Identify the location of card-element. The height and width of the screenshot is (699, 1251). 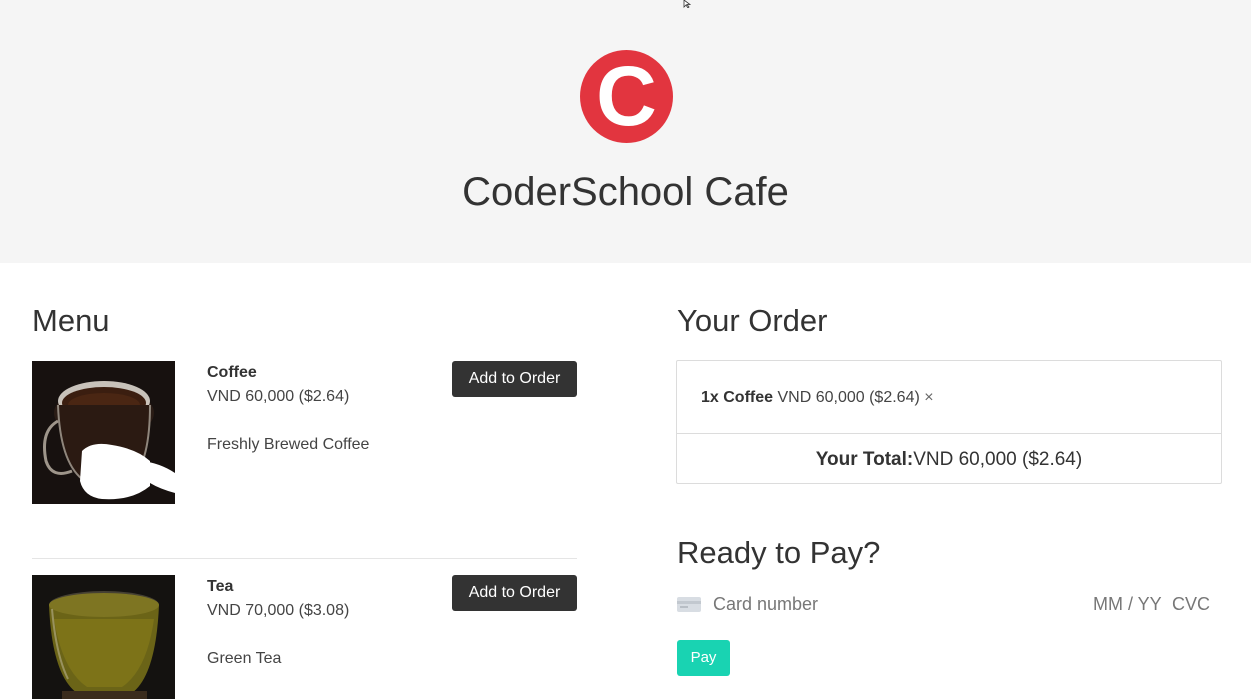
(948, 604).